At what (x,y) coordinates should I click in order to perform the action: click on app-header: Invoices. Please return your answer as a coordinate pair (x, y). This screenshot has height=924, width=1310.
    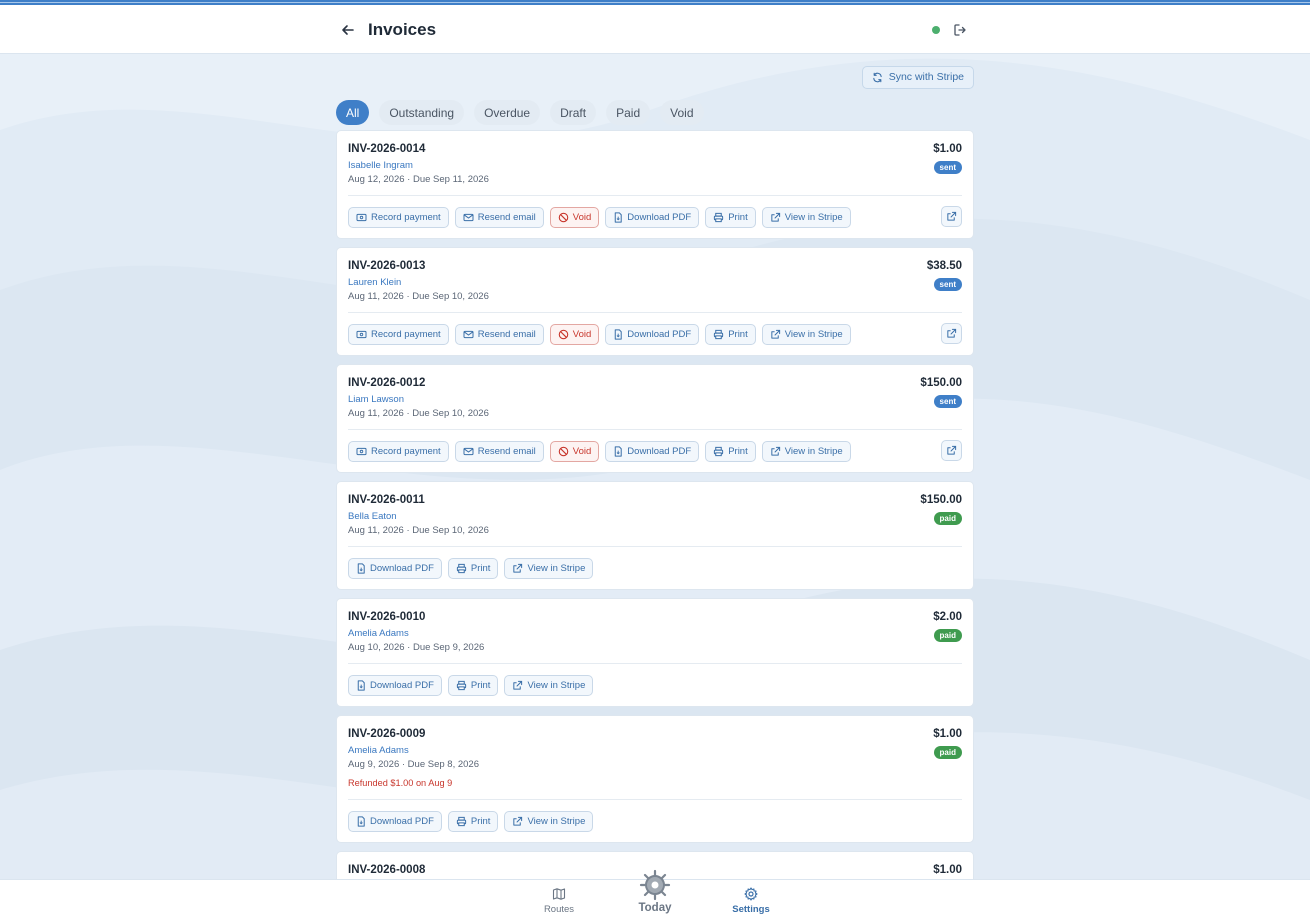
    Looking at the image, I should click on (655, 29).